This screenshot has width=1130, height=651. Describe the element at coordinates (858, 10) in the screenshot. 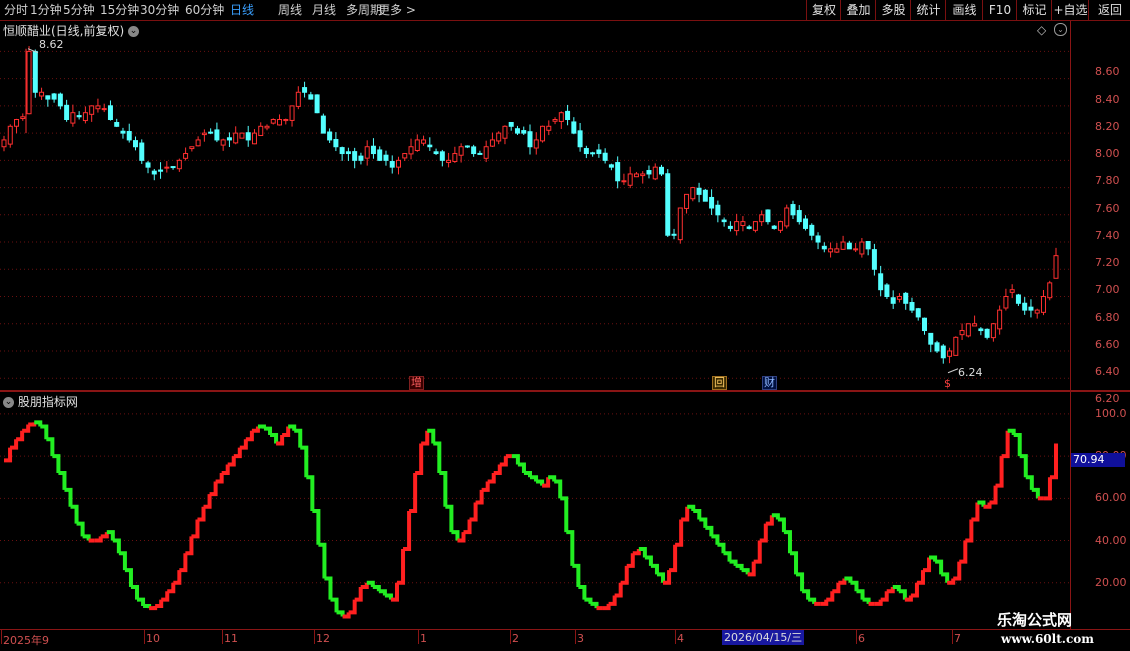

I see `toolbar-button-1: 叠加` at that location.